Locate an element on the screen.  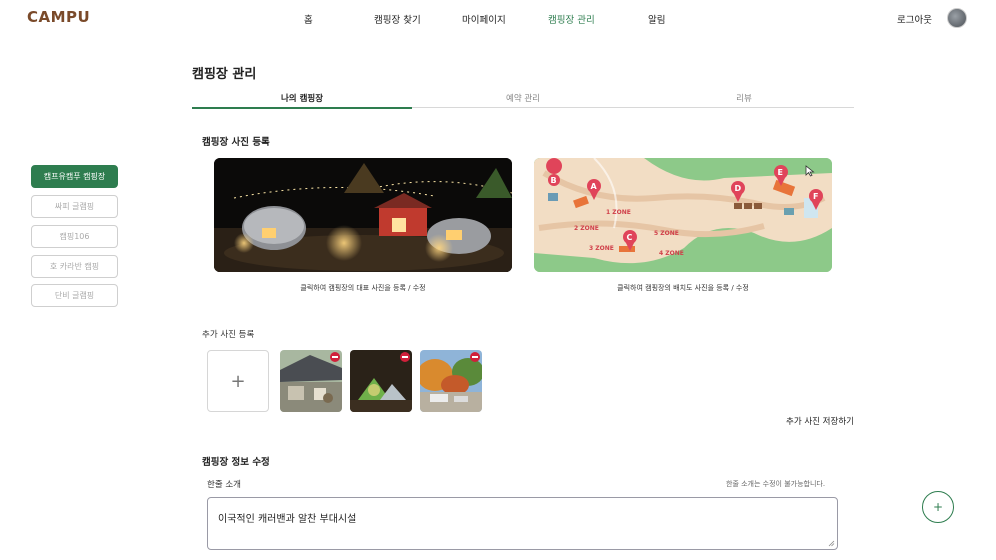
svg-text: C is located at coordinates (630, 237).